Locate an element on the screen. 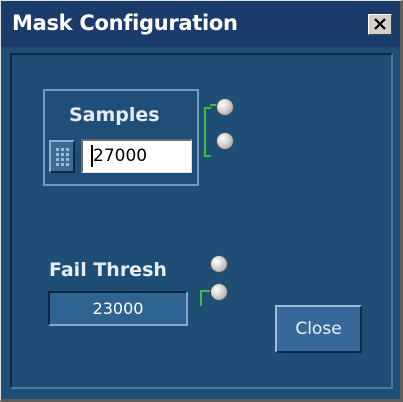 This screenshot has height=402, width=403. close-button-label: Close is located at coordinates (318, 329).